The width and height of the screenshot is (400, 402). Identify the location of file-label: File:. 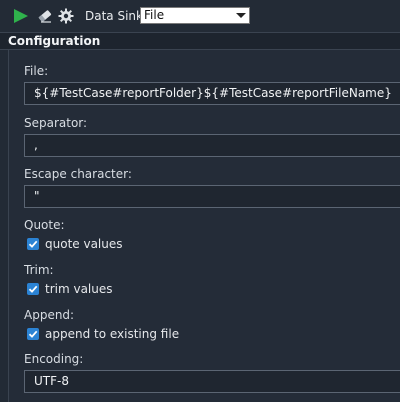
(36, 71).